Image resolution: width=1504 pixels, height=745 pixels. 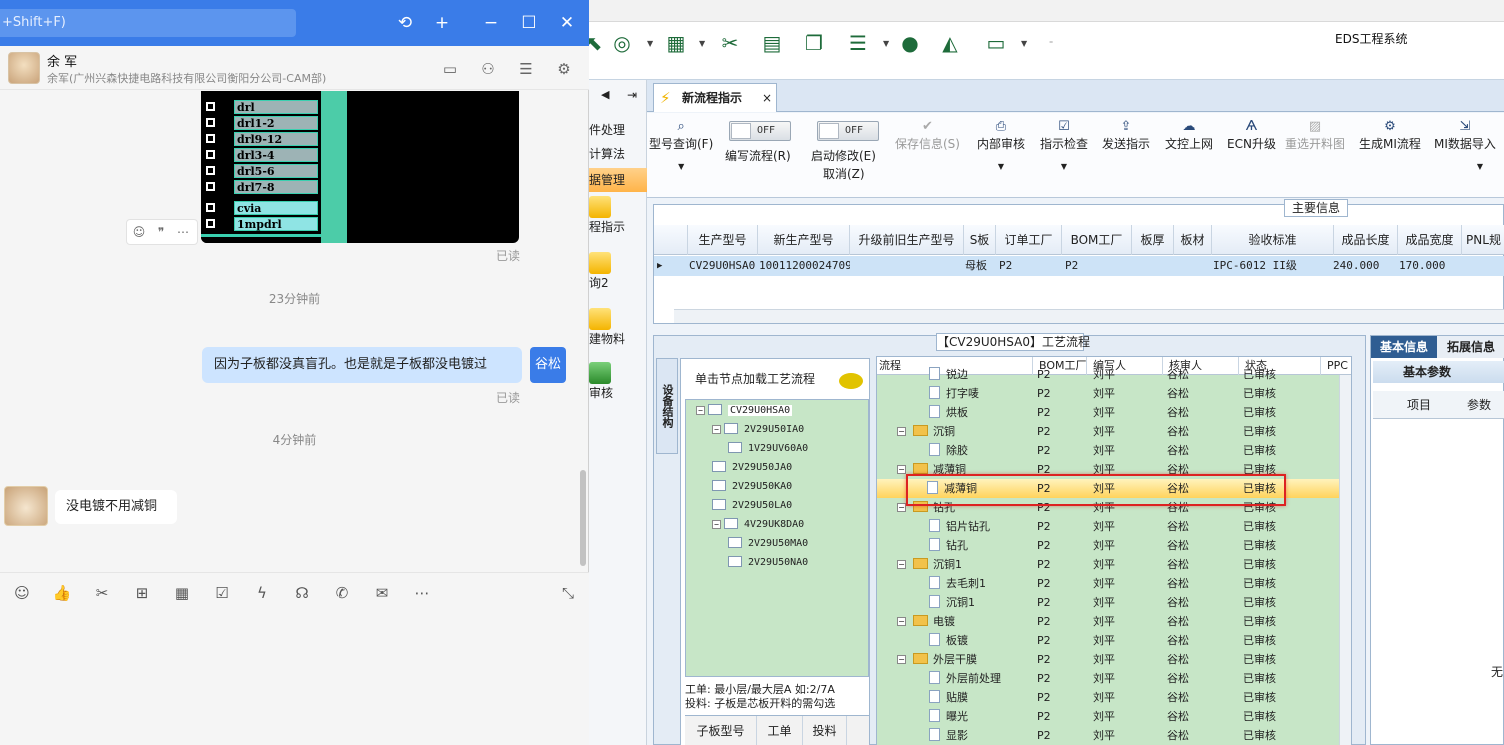 I want to click on monitor-icon: ▭, so click(x=996, y=43).